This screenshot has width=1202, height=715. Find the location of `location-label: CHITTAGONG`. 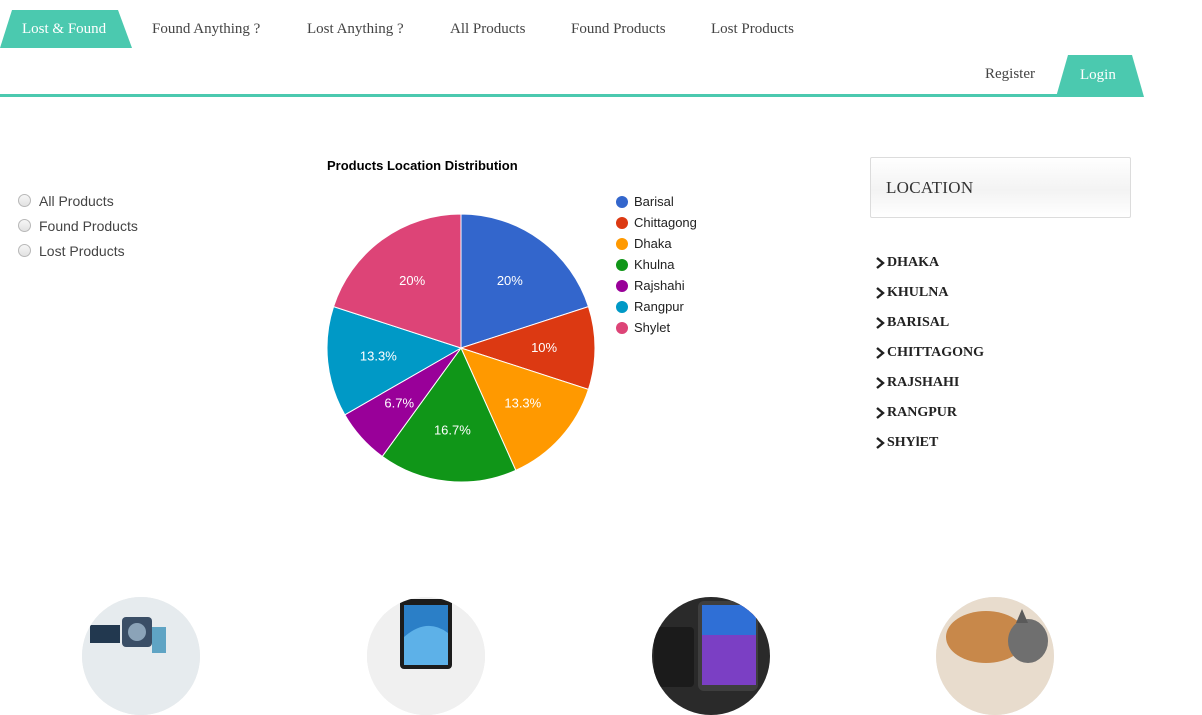

location-label: CHITTAGONG is located at coordinates (935, 352).